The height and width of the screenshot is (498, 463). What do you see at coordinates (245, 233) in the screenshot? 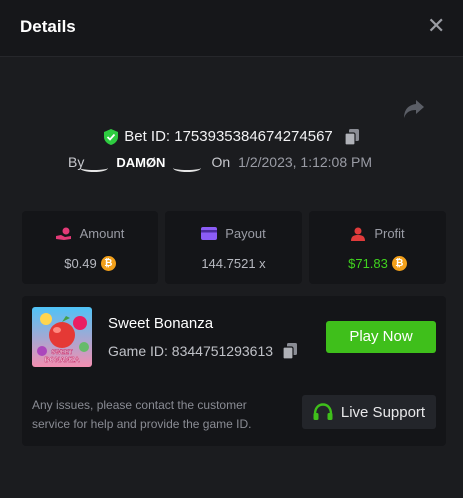
I see `payout-label: Payout` at bounding box center [245, 233].